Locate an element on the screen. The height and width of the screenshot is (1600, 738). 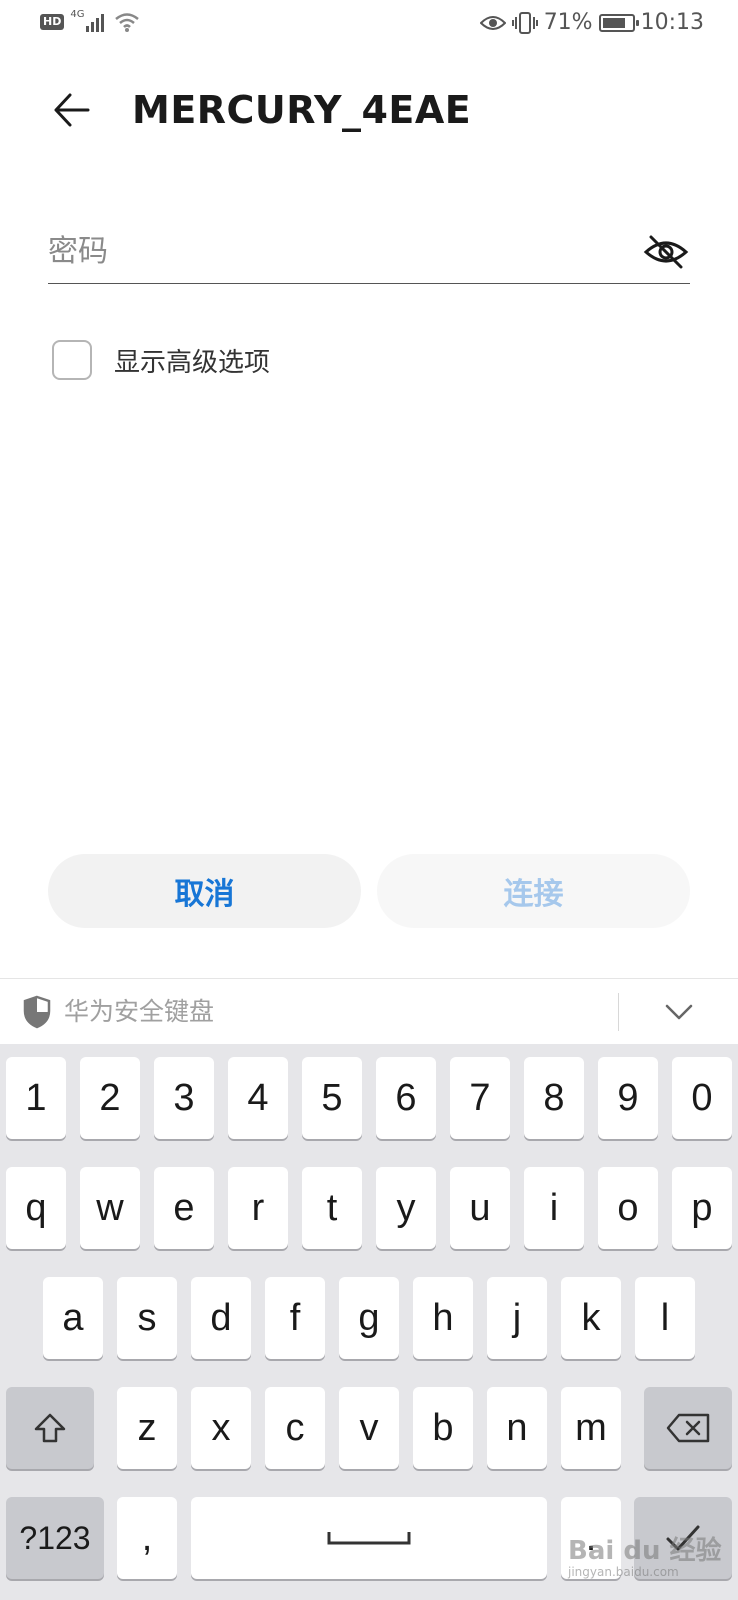
key-1: 1 is located at coordinates (36, 1098).